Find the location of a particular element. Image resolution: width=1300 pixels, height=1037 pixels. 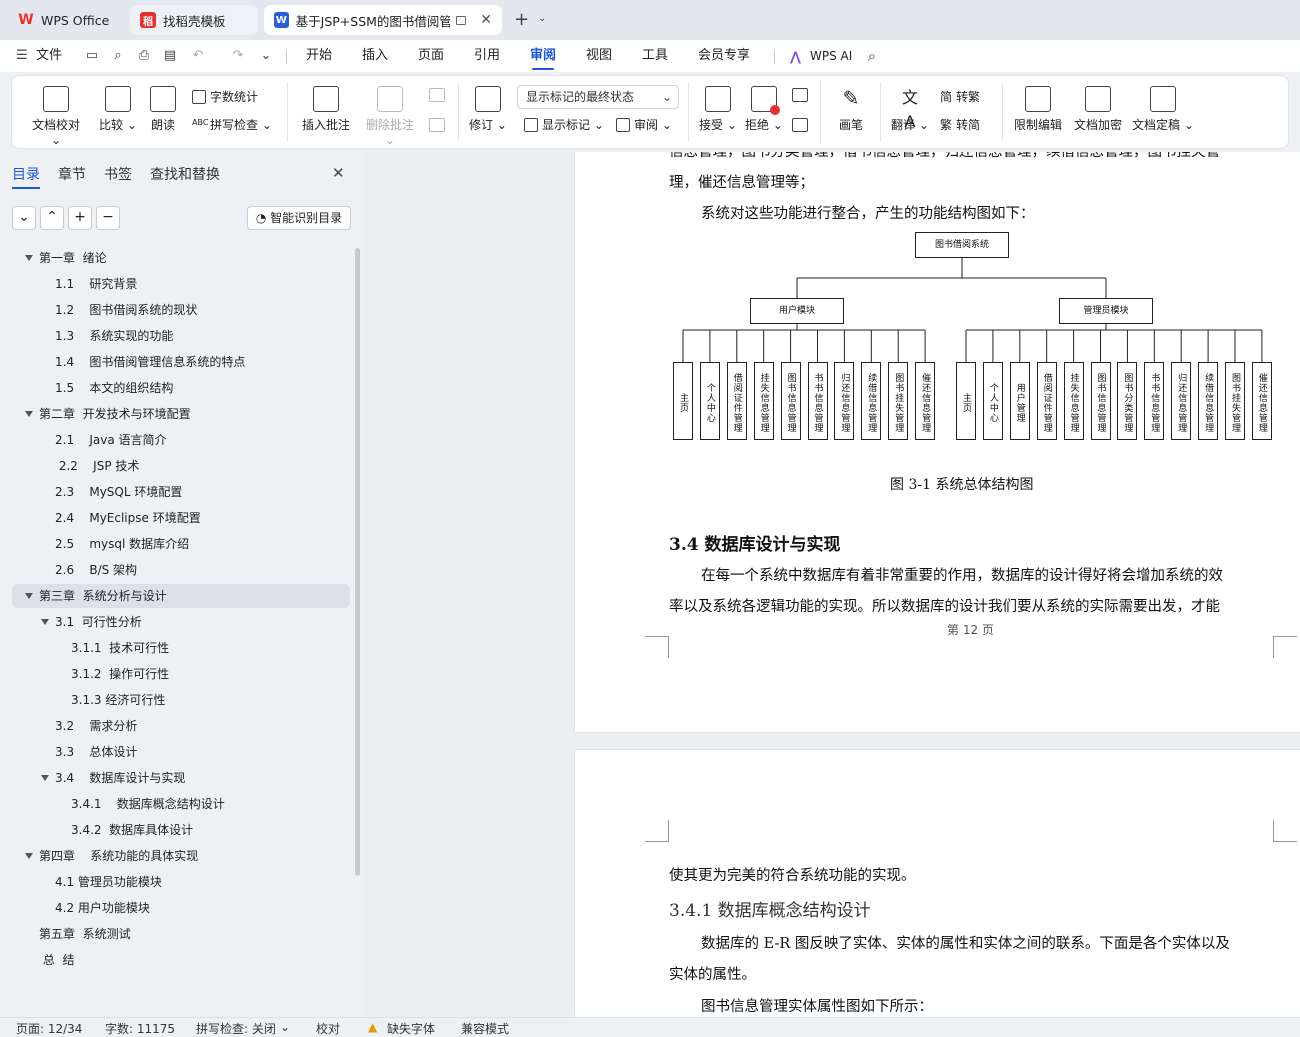

share-icon: ⌕ is located at coordinates (118, 56).